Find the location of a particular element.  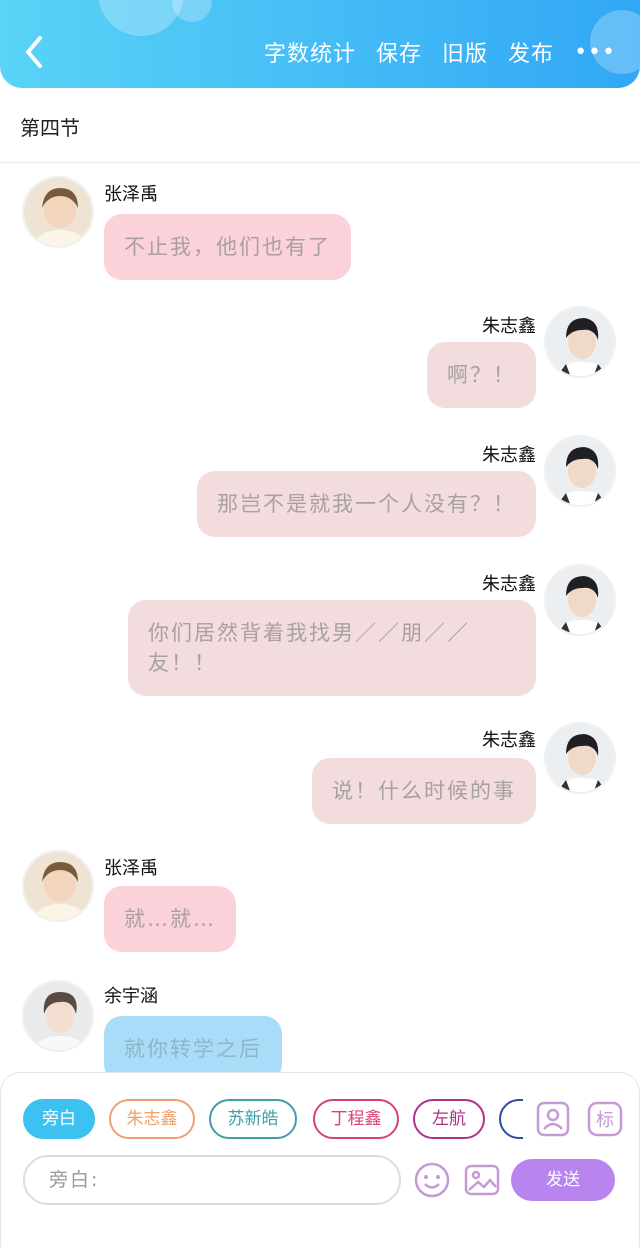

role-chip: 苏新皓 is located at coordinates (253, 1119).